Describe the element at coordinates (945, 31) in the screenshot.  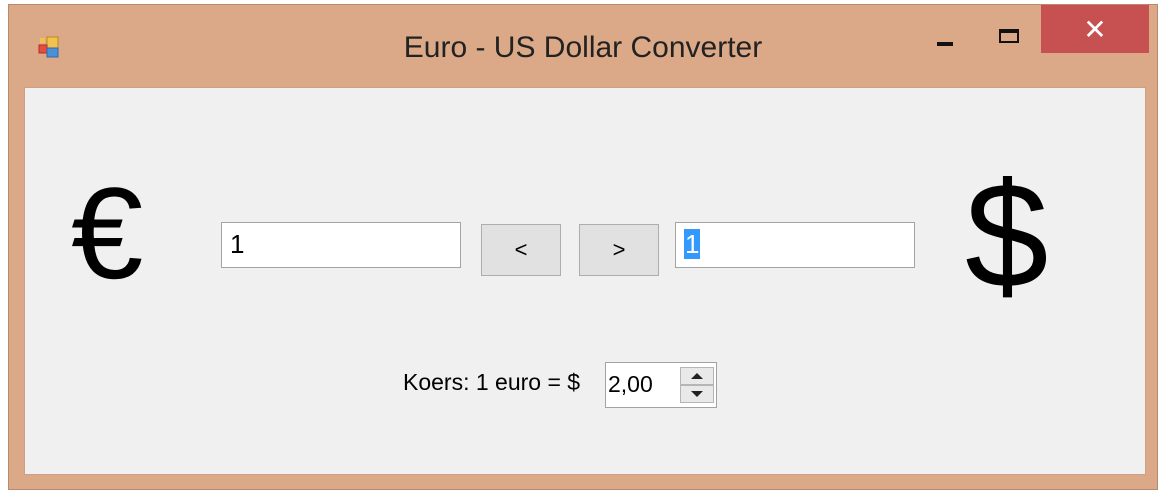
I see `minimize-button` at that location.